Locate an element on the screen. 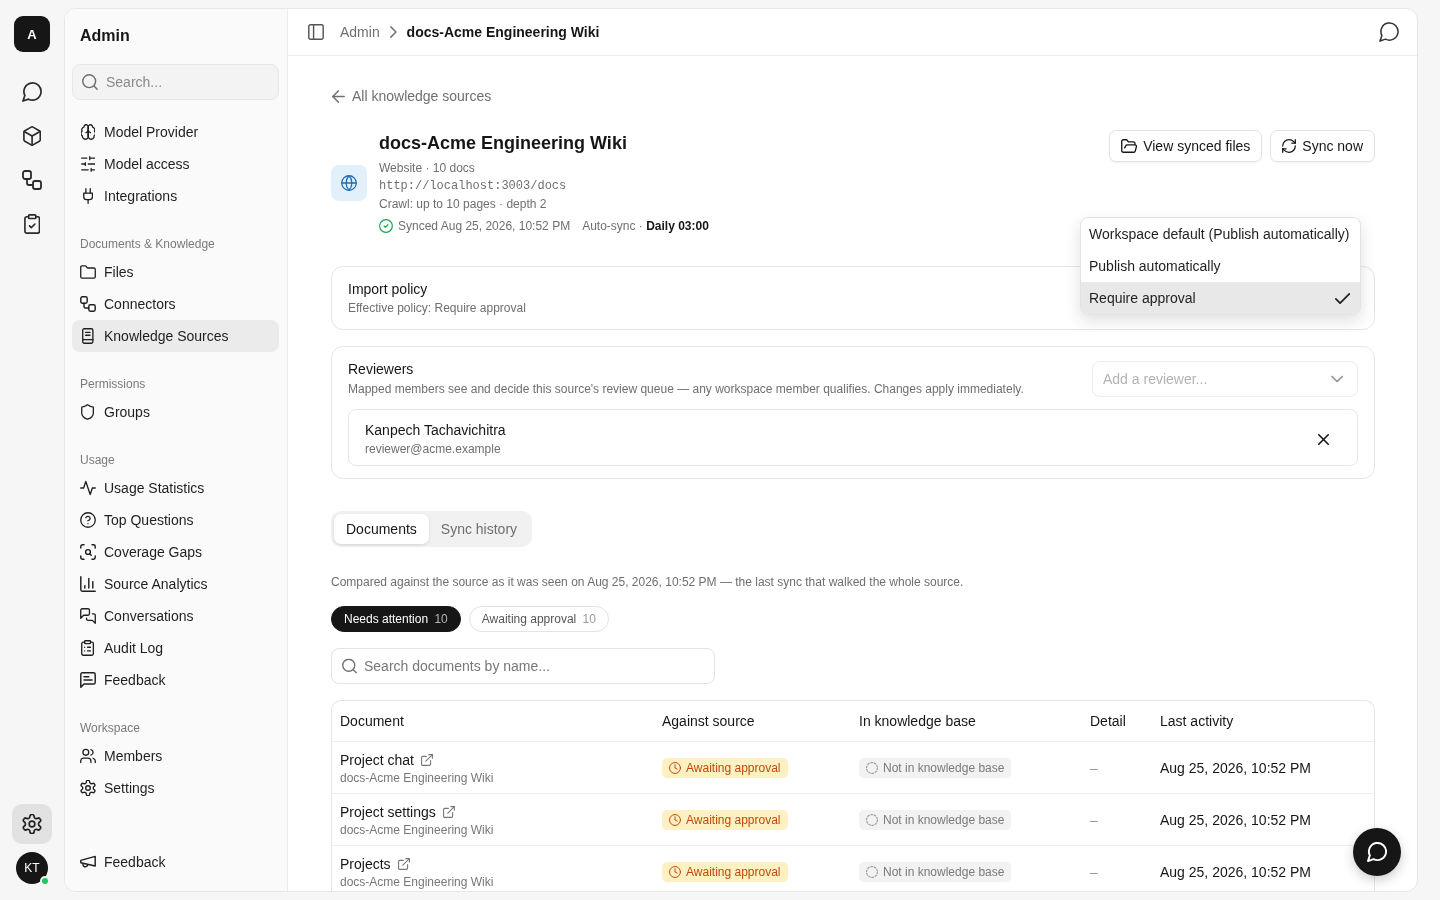 Image resolution: width=1440 pixels, height=900 pixels. chat-bubbles-icon is located at coordinates (88, 616).